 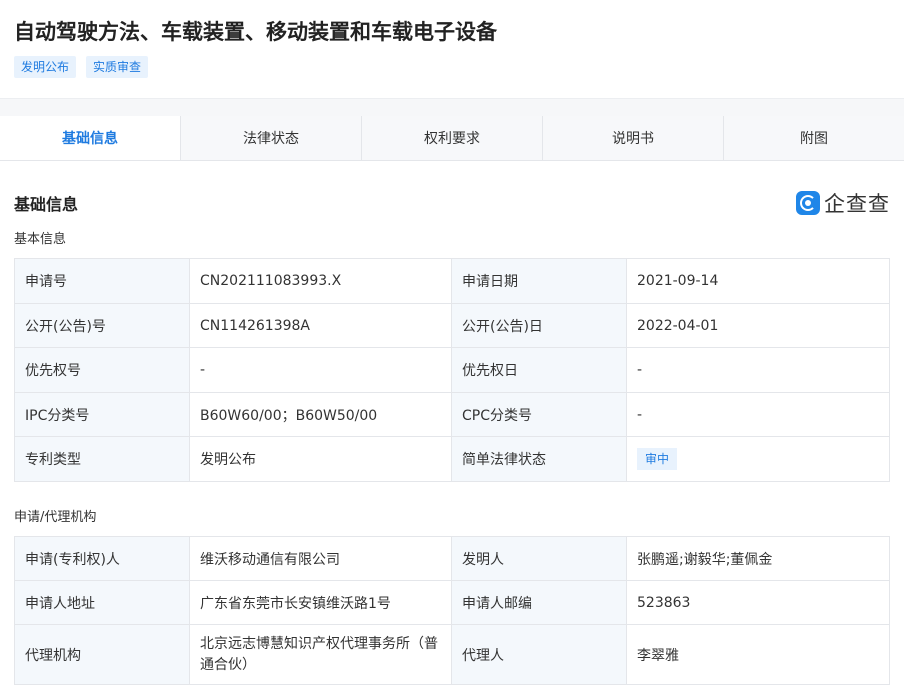 What do you see at coordinates (758, 370) in the screenshot?
I see `value-priority-date: -` at bounding box center [758, 370].